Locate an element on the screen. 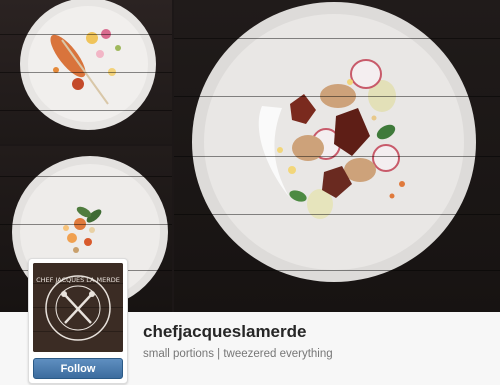 This screenshot has height=385, width=500. avatar-caption: CHEF JACQUES LA MERDE is located at coordinates (78, 280).